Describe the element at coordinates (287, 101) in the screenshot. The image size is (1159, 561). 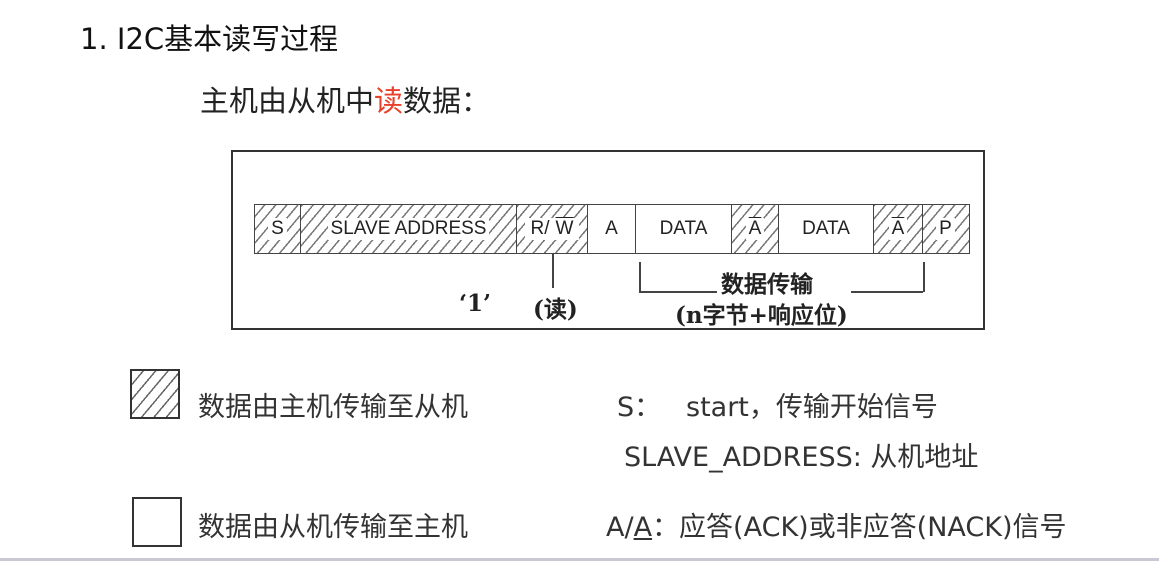
I see `subtitle-prefix: 主机由从机中` at that location.